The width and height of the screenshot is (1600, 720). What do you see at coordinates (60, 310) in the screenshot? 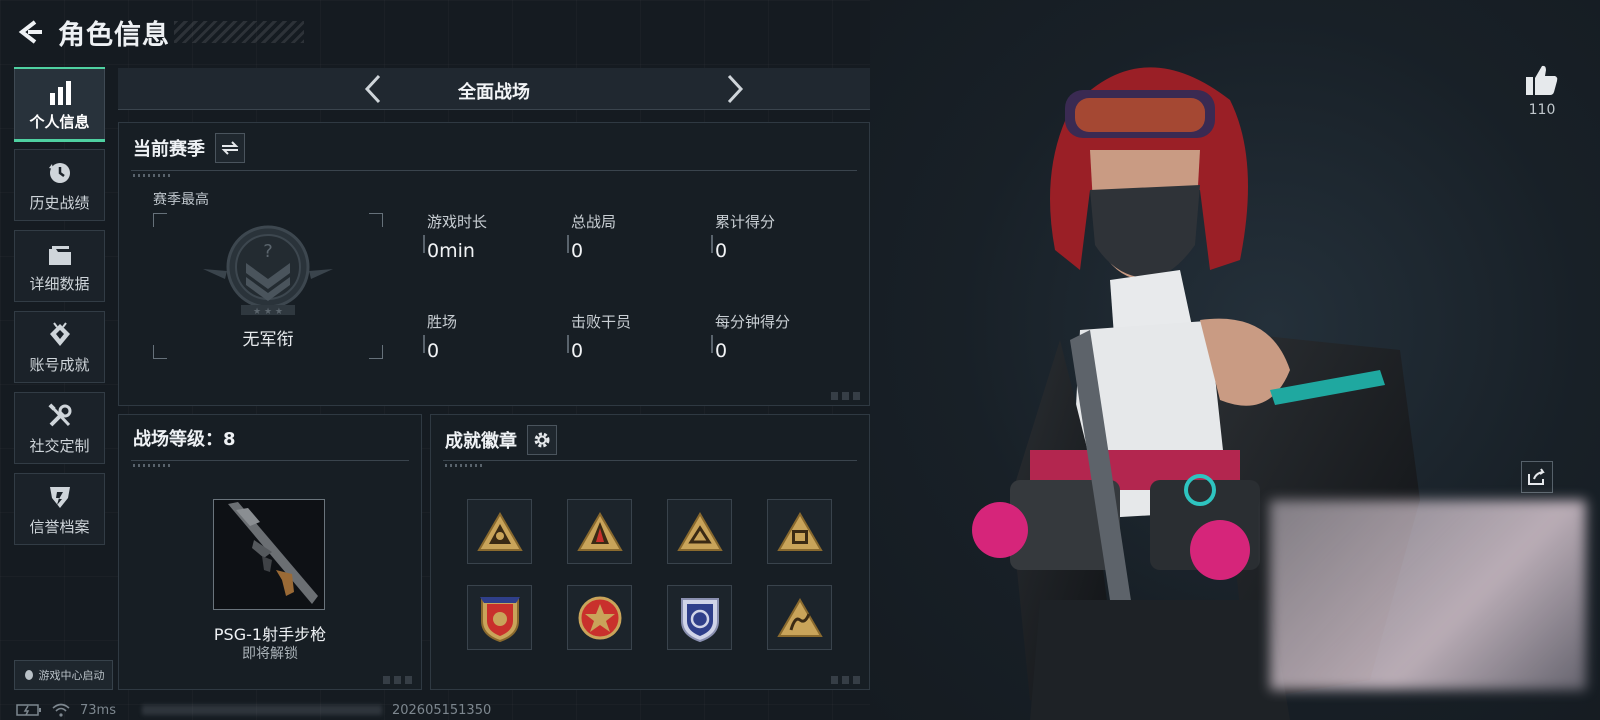
I see `sidebar: 个人信息 历史战绩 详细数据 账号成就 社交定制 信誉档案` at bounding box center [60, 310].